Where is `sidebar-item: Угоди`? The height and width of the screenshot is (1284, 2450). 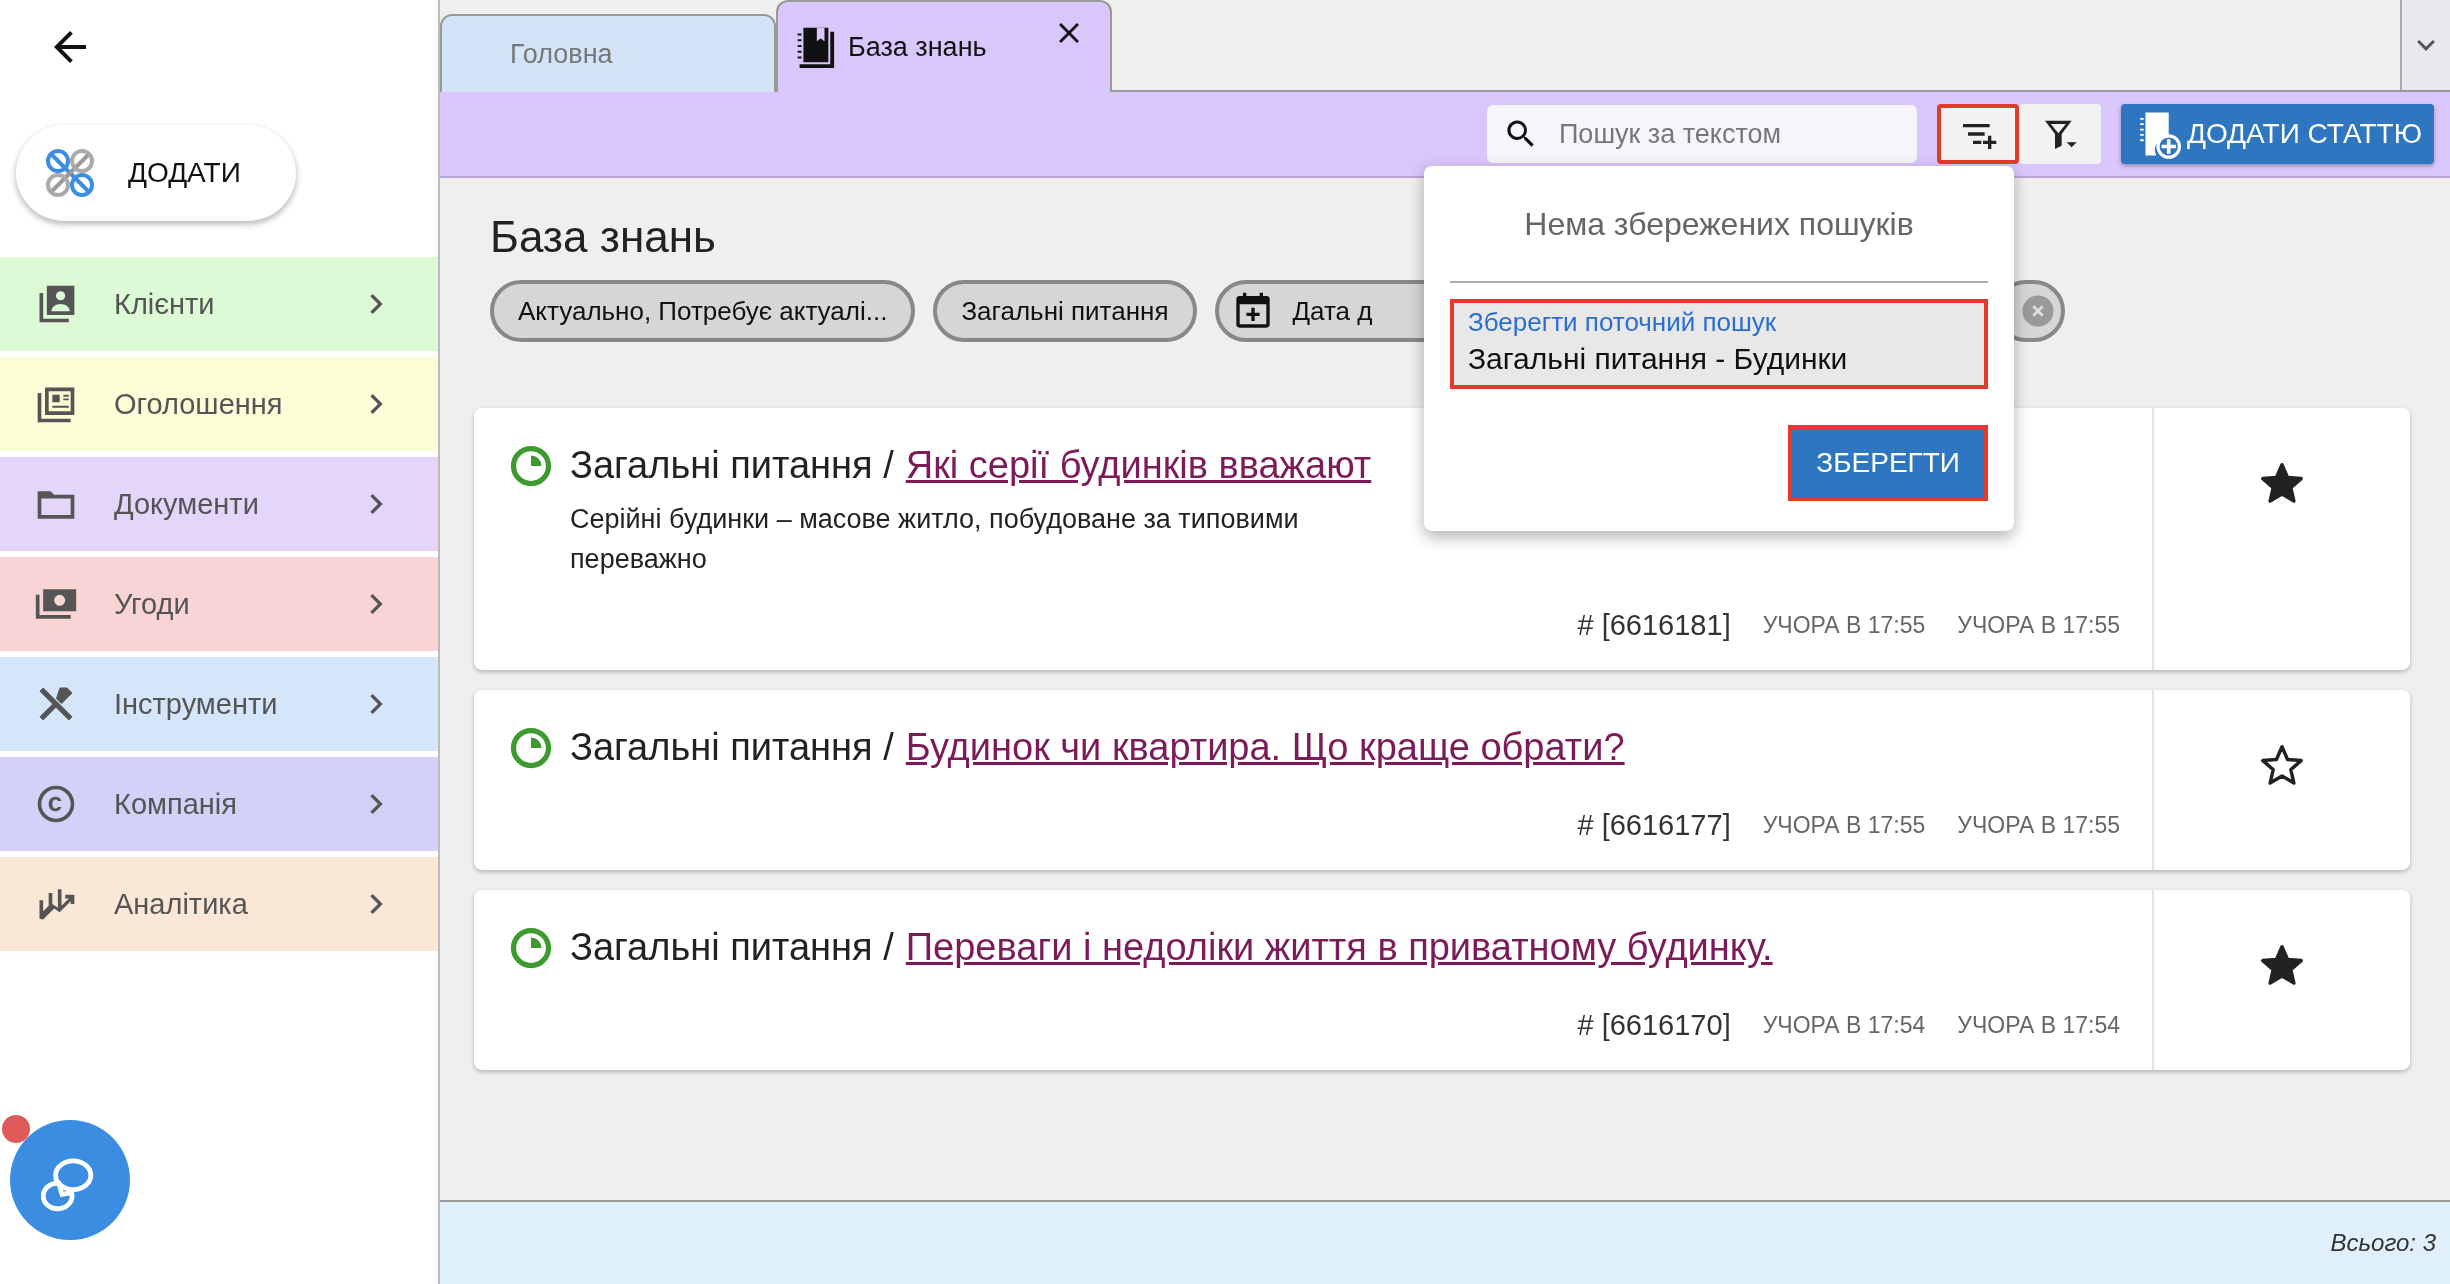 sidebar-item: Угоди is located at coordinates (219, 604).